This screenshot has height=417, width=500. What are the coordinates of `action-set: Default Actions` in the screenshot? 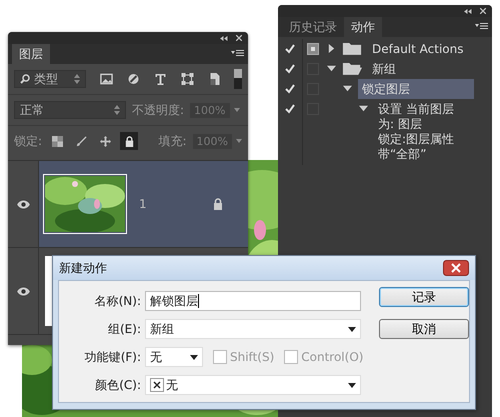 It's located at (418, 49).